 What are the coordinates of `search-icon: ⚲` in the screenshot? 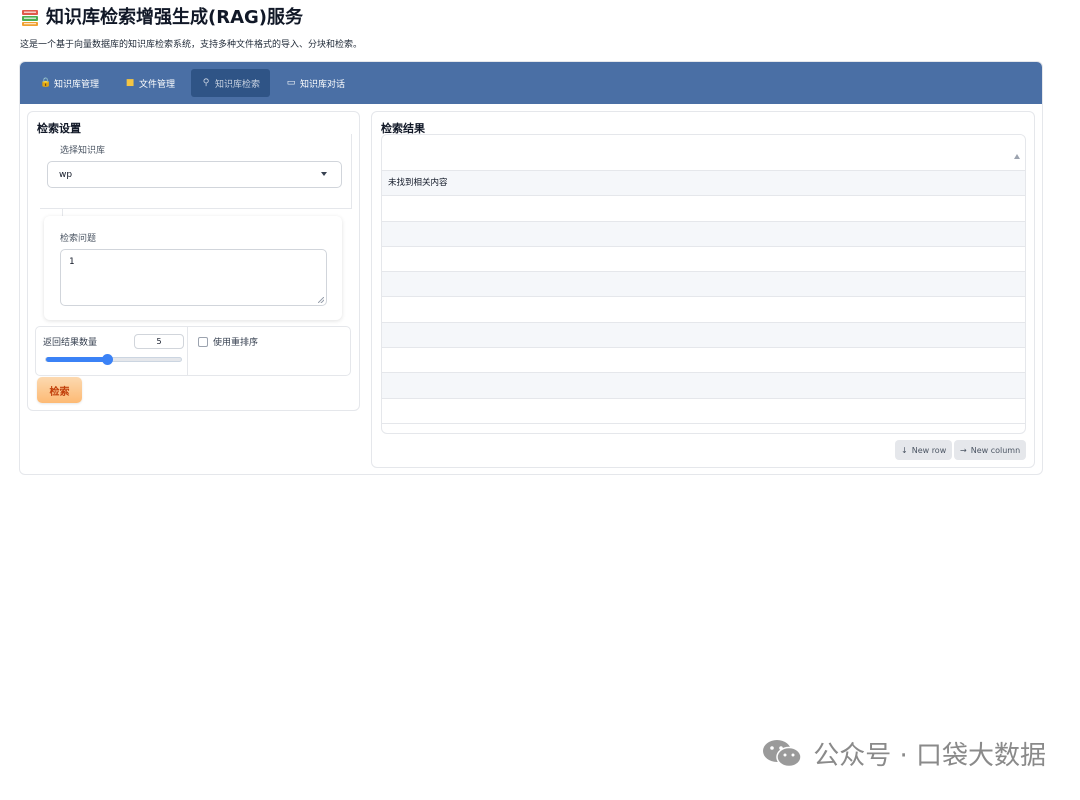 It's located at (206, 83).